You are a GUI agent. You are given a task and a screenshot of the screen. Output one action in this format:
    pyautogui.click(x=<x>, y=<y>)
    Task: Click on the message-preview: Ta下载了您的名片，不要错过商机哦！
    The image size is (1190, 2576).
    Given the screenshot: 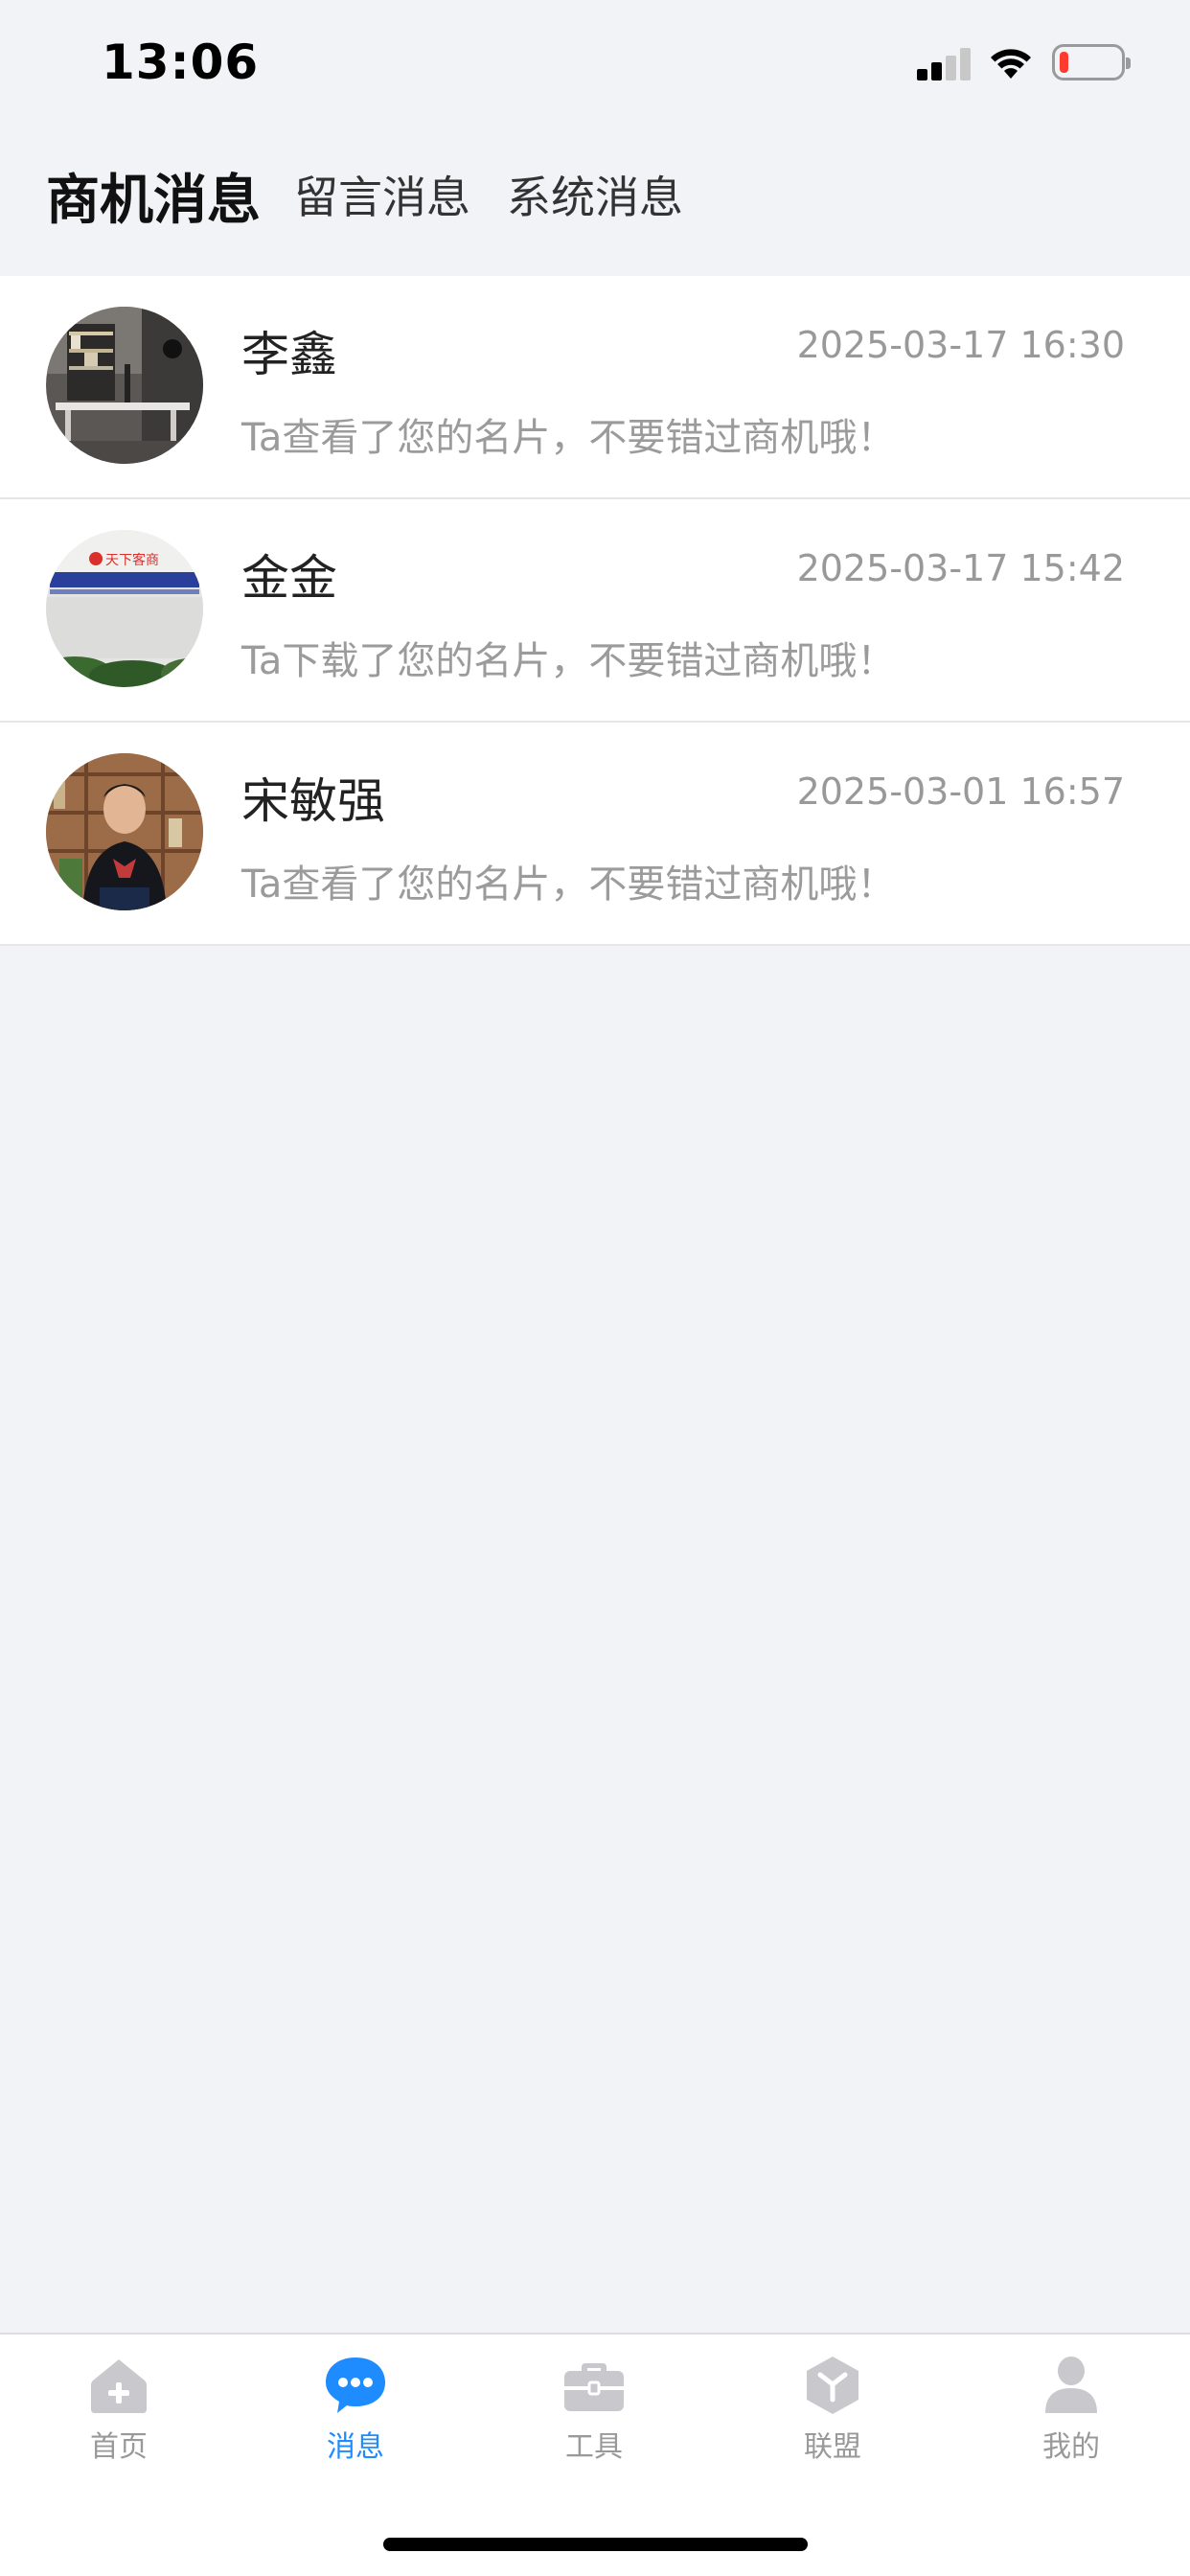 What is the action you would take?
    pyautogui.click(x=569, y=661)
    